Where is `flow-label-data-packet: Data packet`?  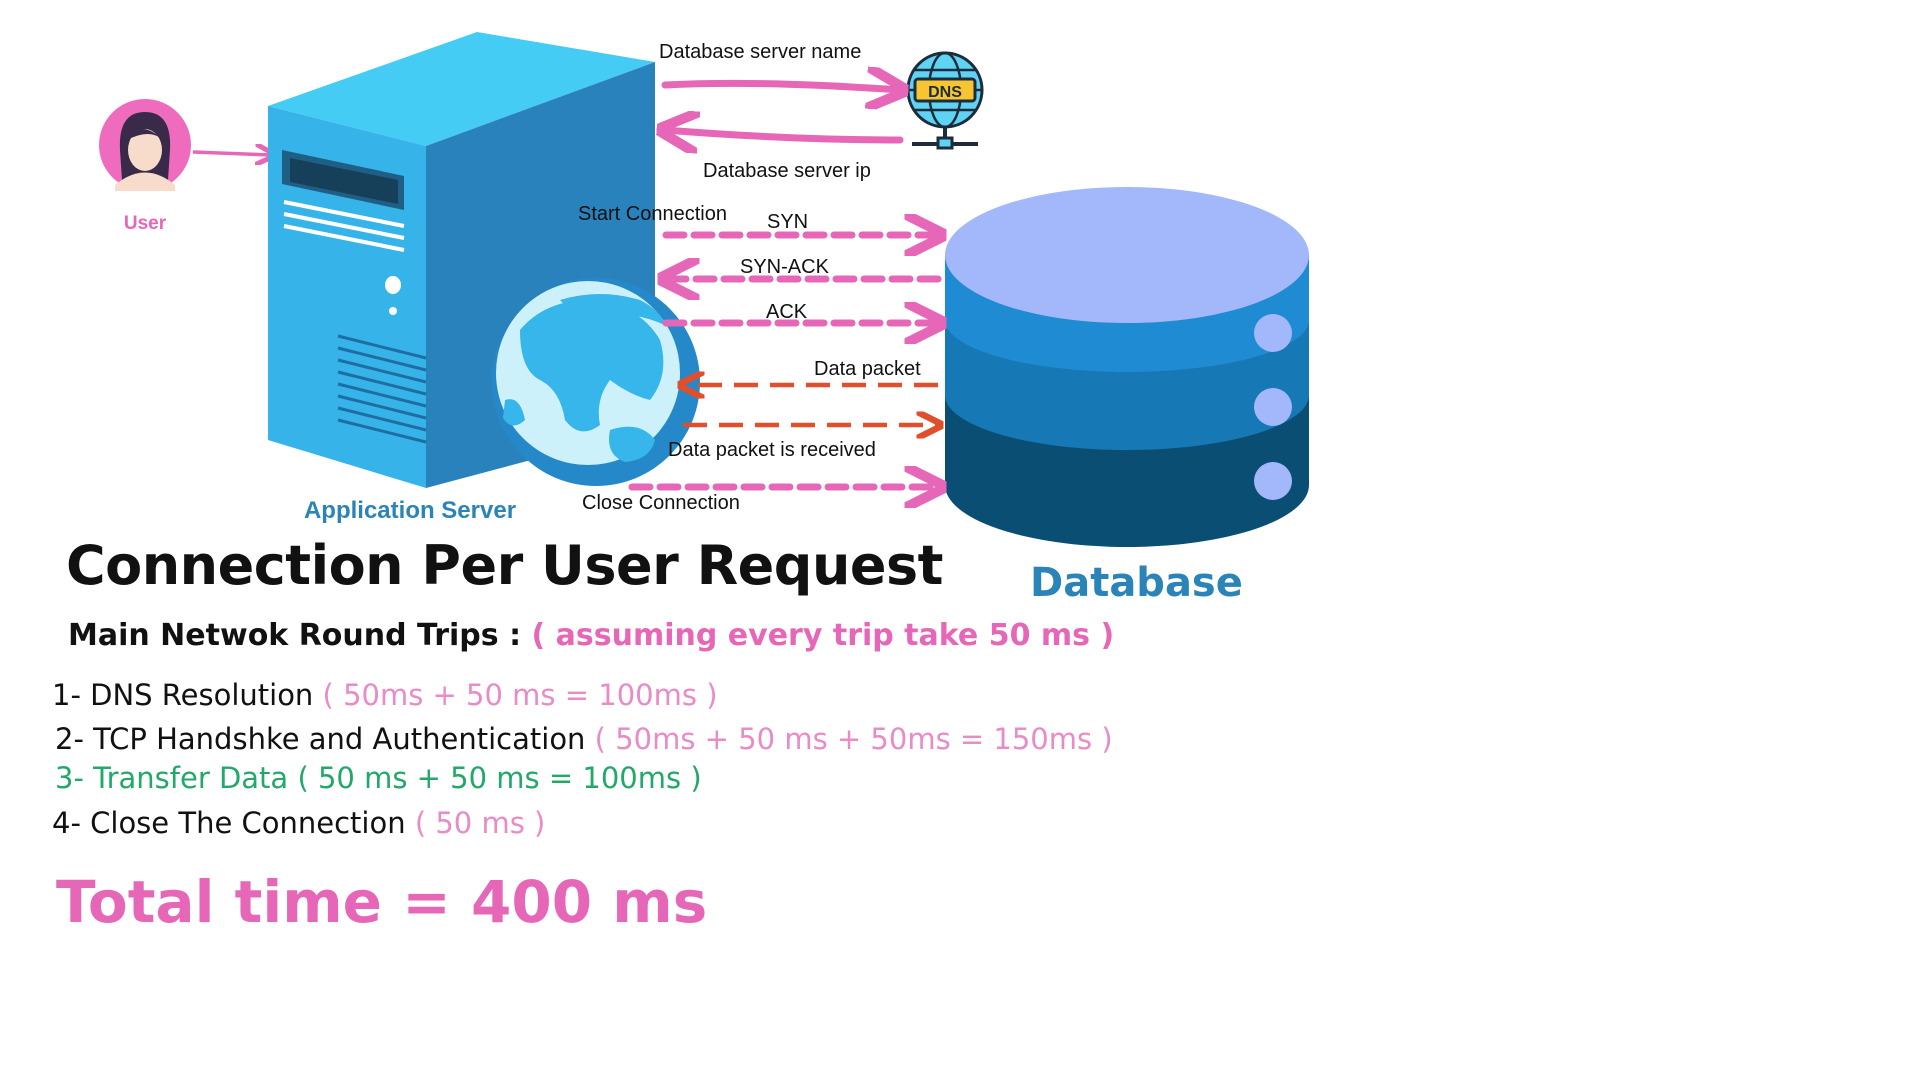
flow-label-data-packet: Data packet is located at coordinates (867, 369).